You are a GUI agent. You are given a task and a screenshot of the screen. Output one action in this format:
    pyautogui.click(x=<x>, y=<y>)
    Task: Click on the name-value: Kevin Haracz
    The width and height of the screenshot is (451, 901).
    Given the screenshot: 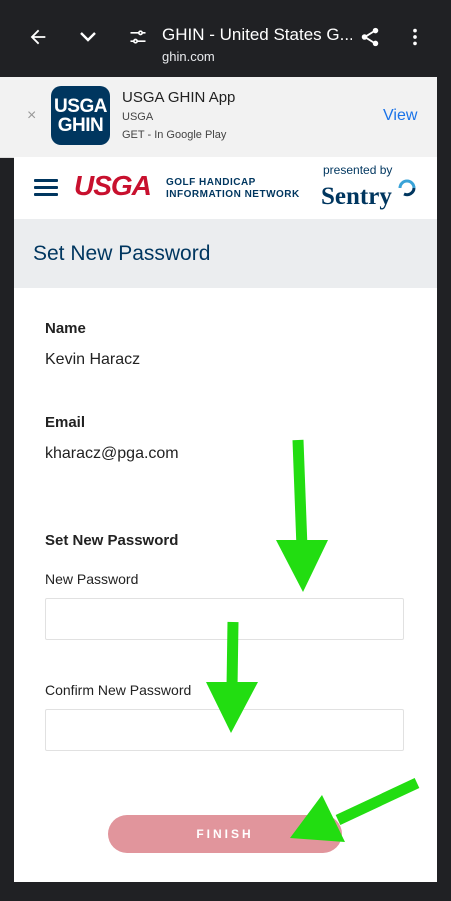 What is the action you would take?
    pyautogui.click(x=93, y=359)
    